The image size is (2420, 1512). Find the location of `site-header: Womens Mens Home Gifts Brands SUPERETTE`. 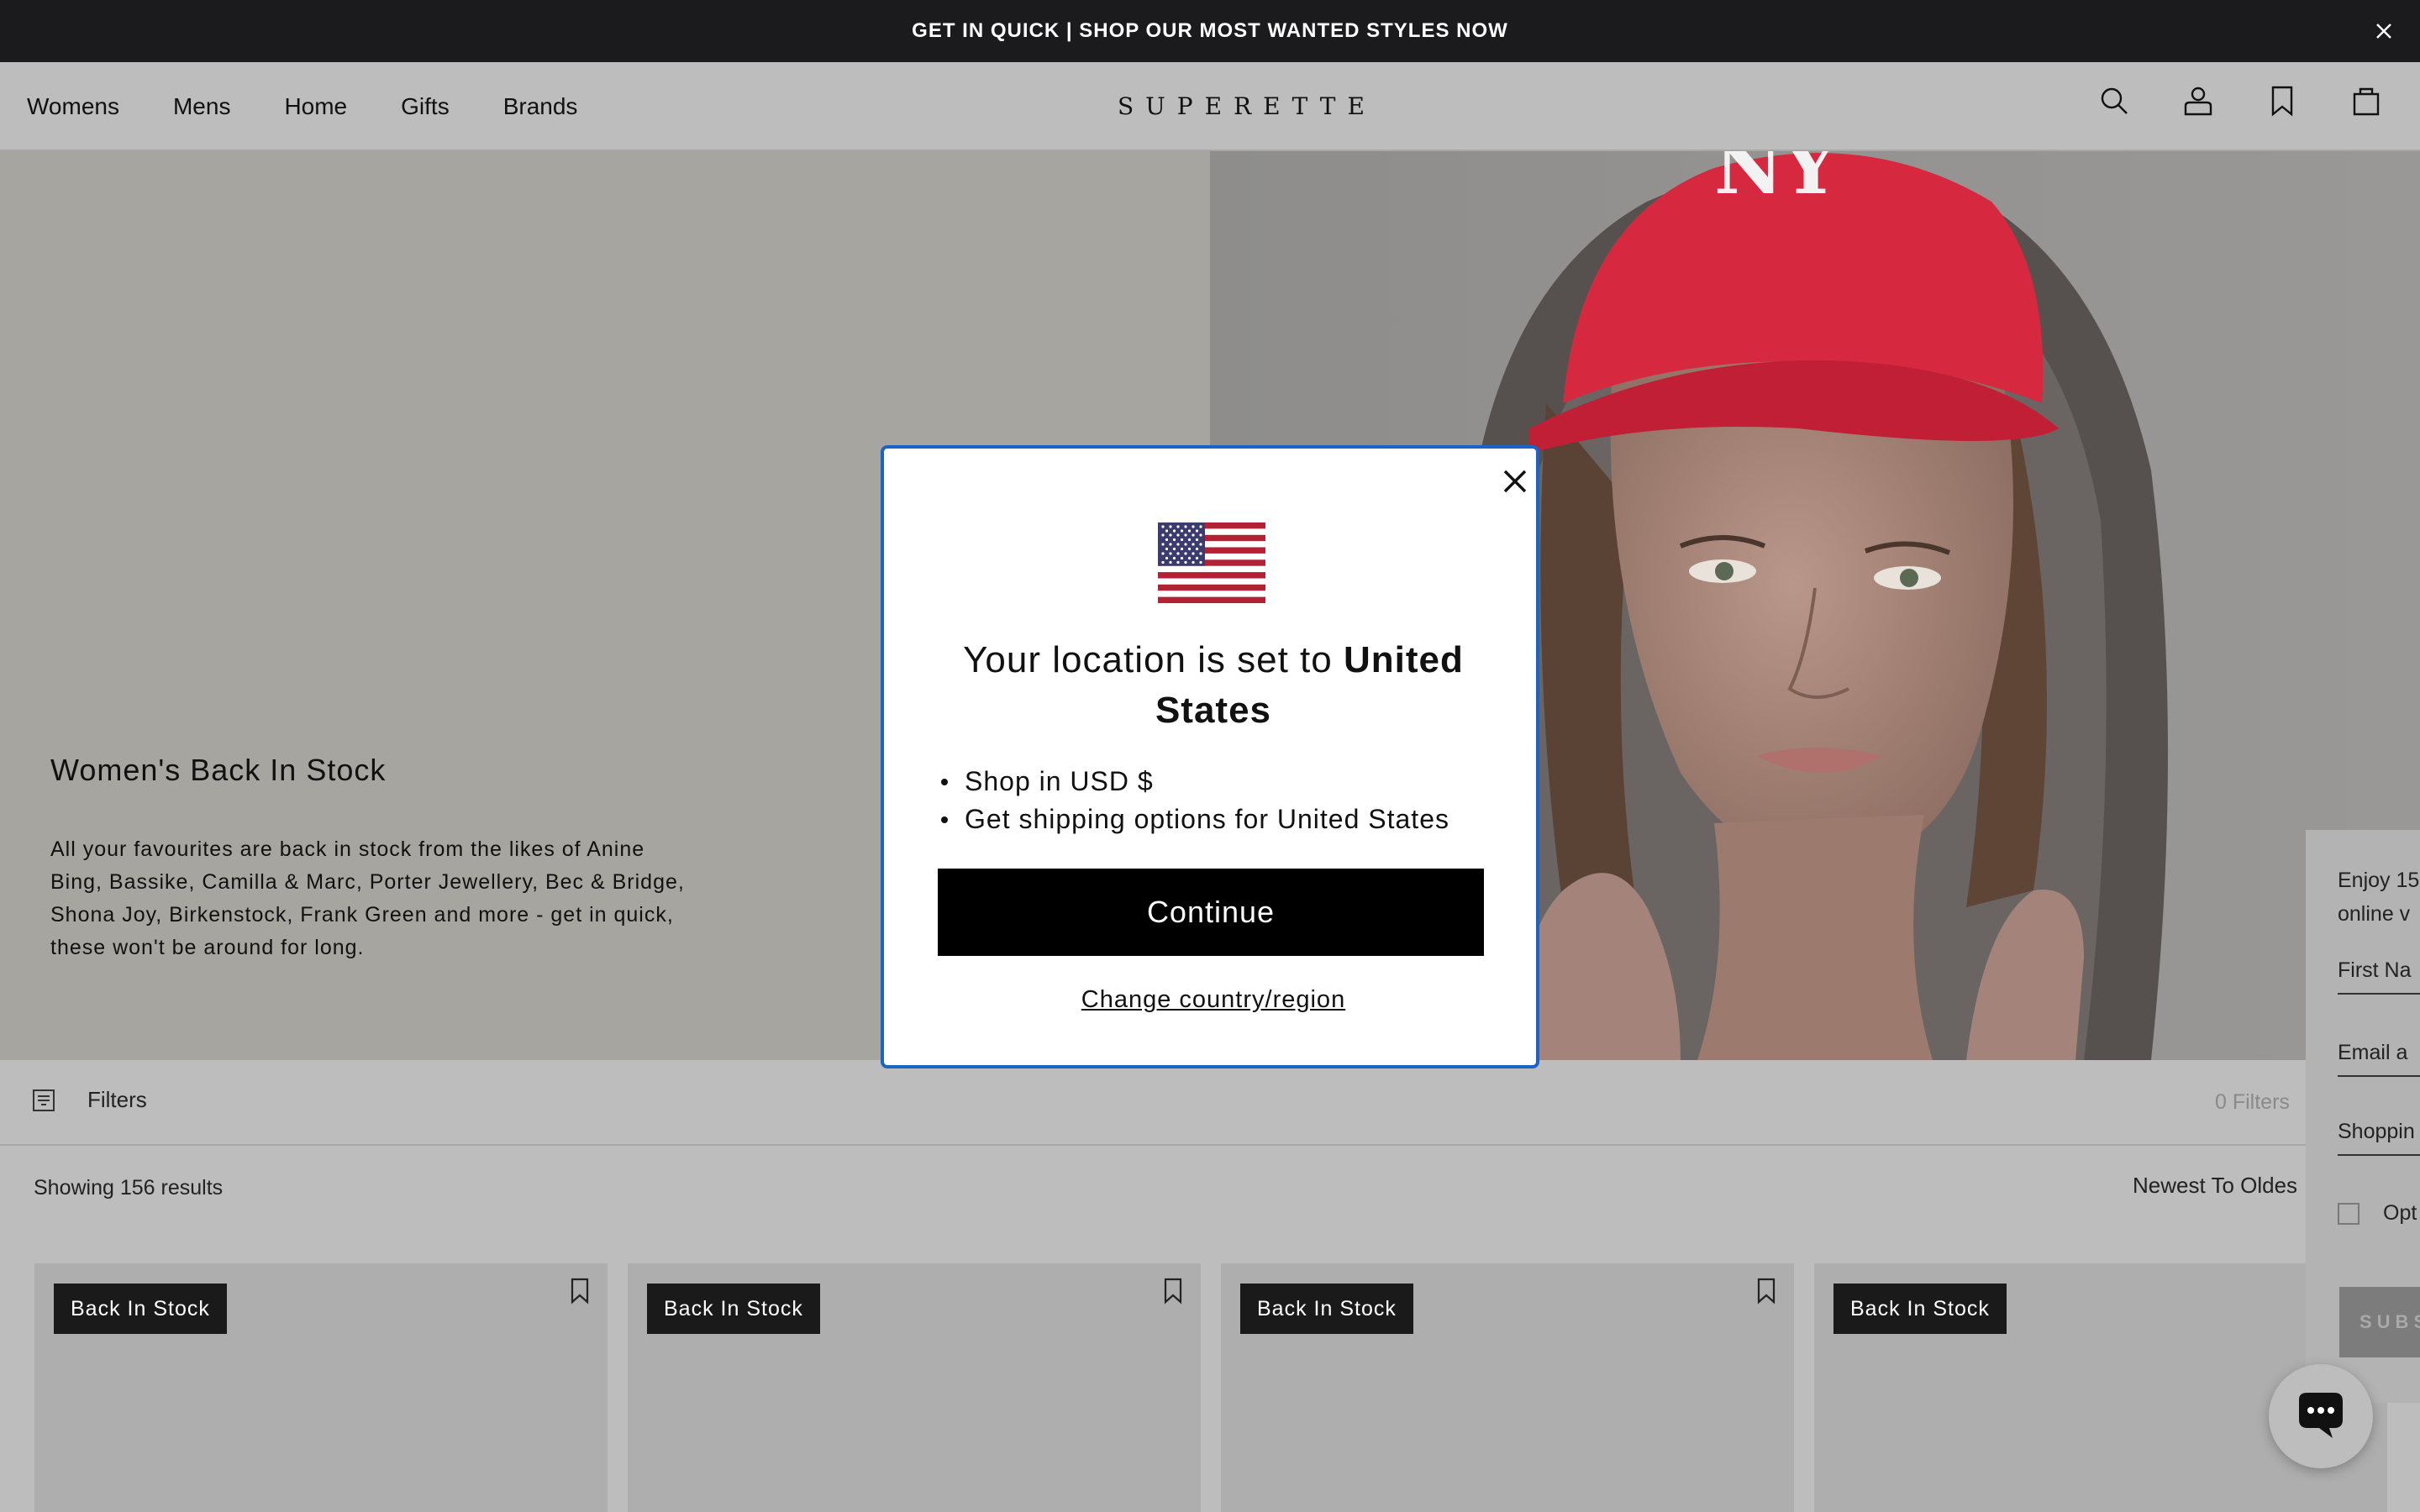

site-header: Womens Mens Home Gifts Brands SUPERETTE is located at coordinates (1210, 106).